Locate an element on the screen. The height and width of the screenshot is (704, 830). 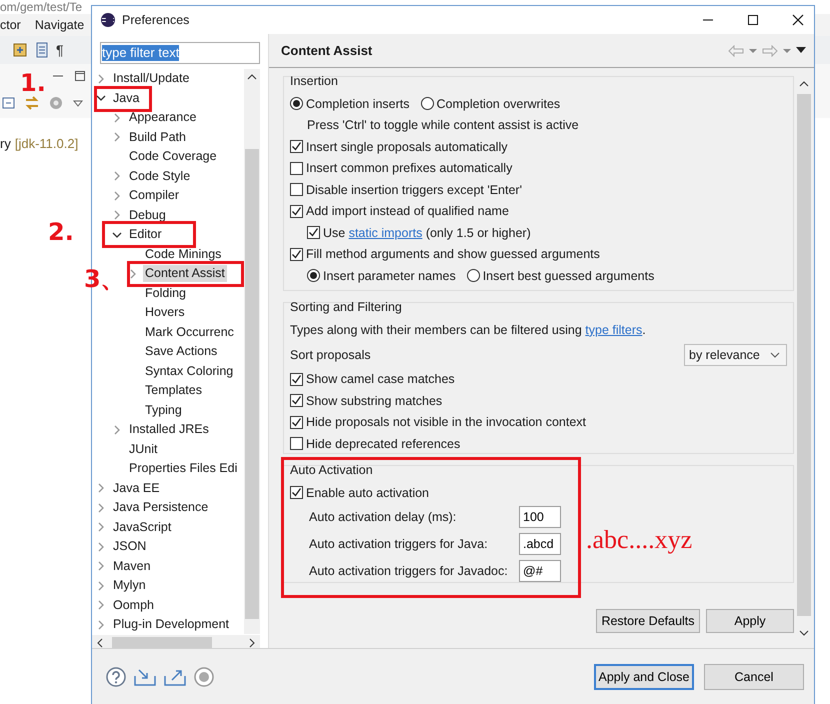
option-label: Use static imports (only 1.5 or higher) is located at coordinates (427, 233).